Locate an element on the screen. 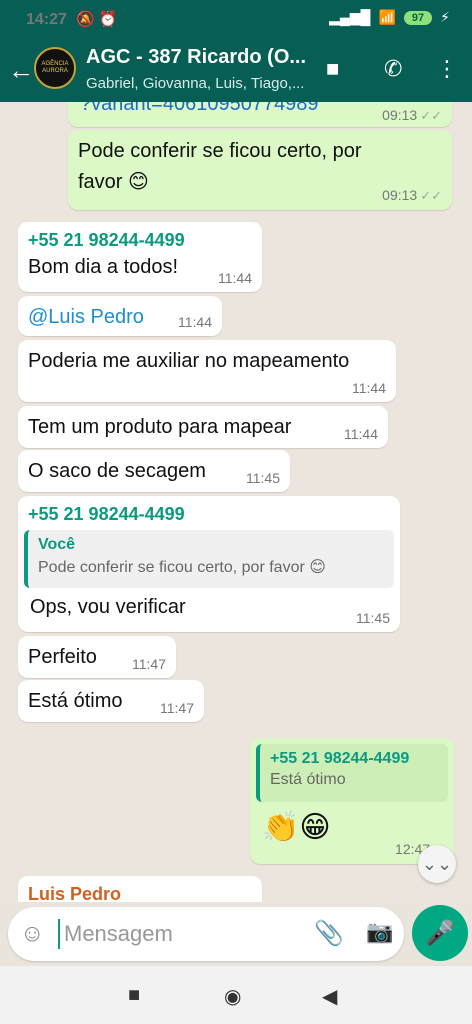  mic-button: 🎤 is located at coordinates (440, 933).